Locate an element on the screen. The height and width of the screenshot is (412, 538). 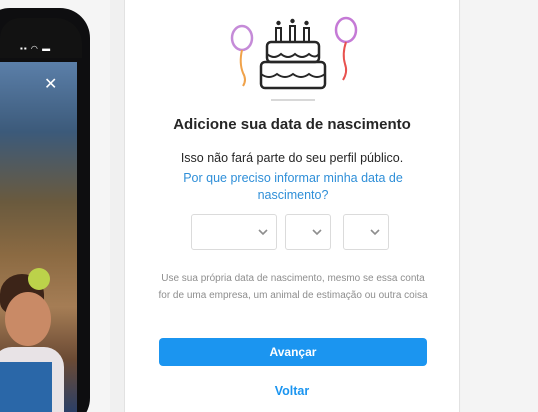
gutter is located at coordinates (117, 206).